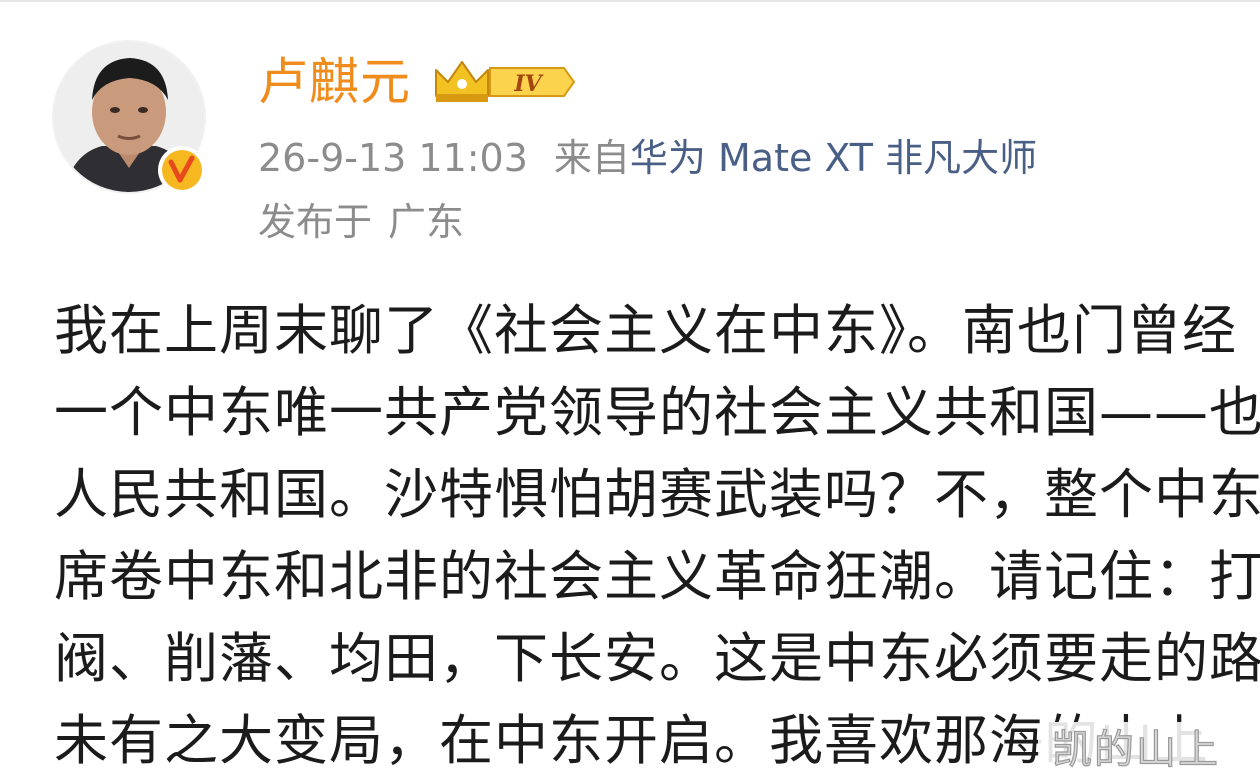 The width and height of the screenshot is (1260, 778). I want to click on watermark-text: 凯的山上, so click(1135, 749).